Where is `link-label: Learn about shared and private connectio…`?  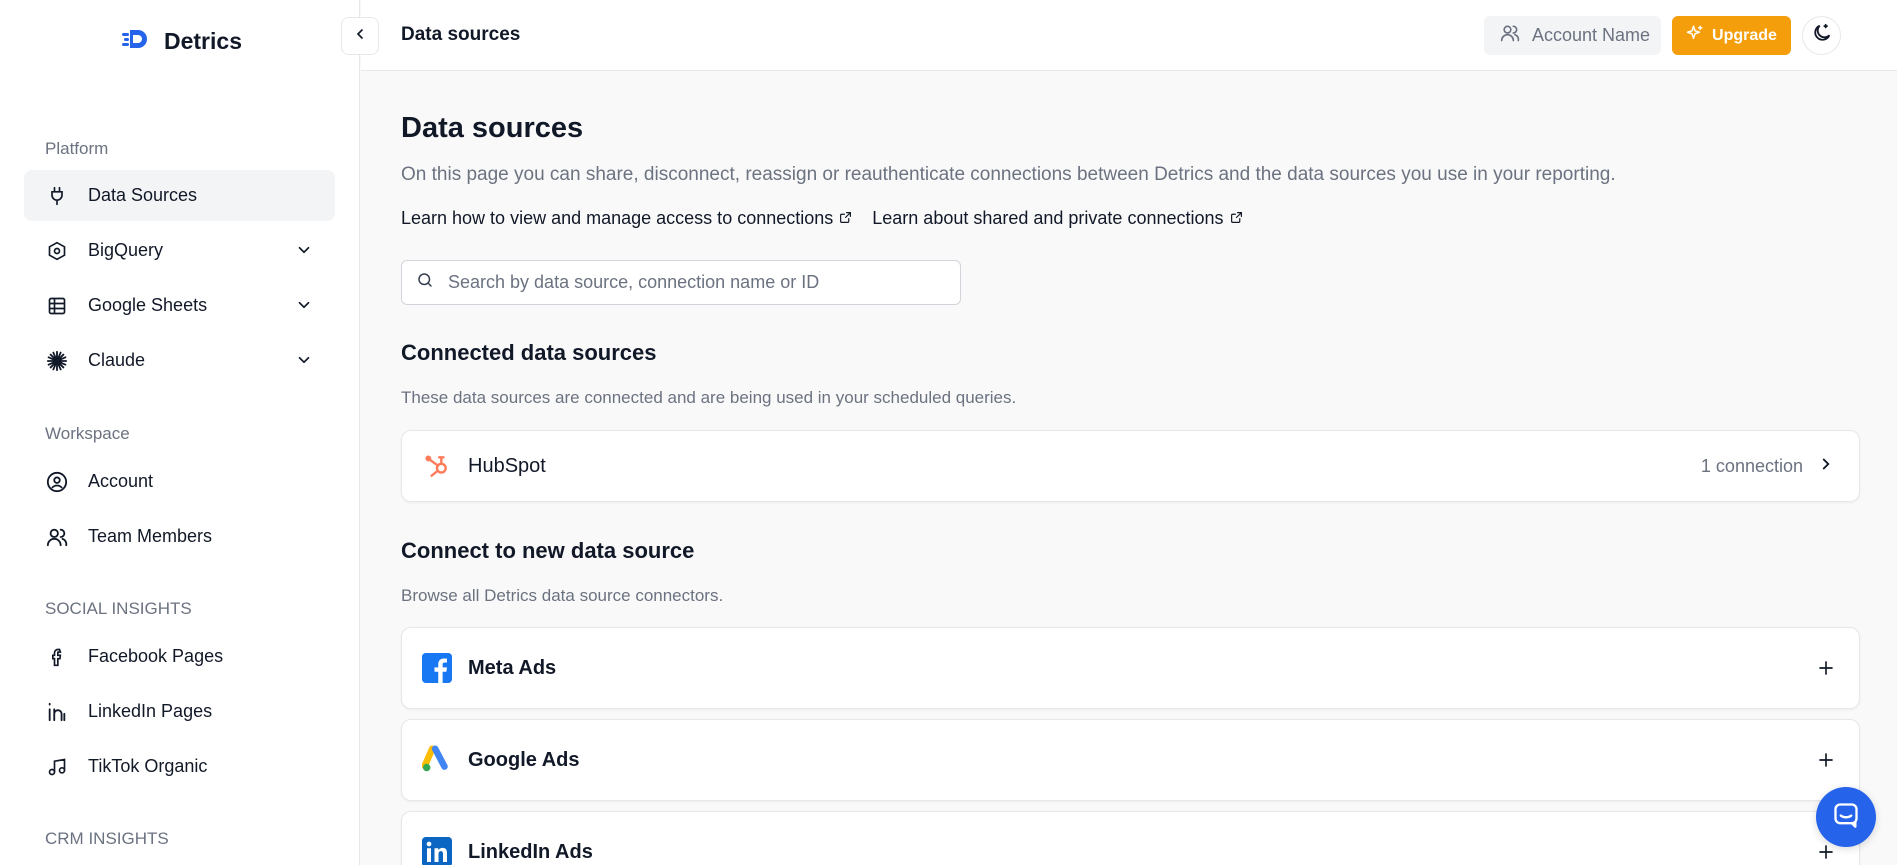 link-label: Learn about shared and private connectio… is located at coordinates (1048, 218).